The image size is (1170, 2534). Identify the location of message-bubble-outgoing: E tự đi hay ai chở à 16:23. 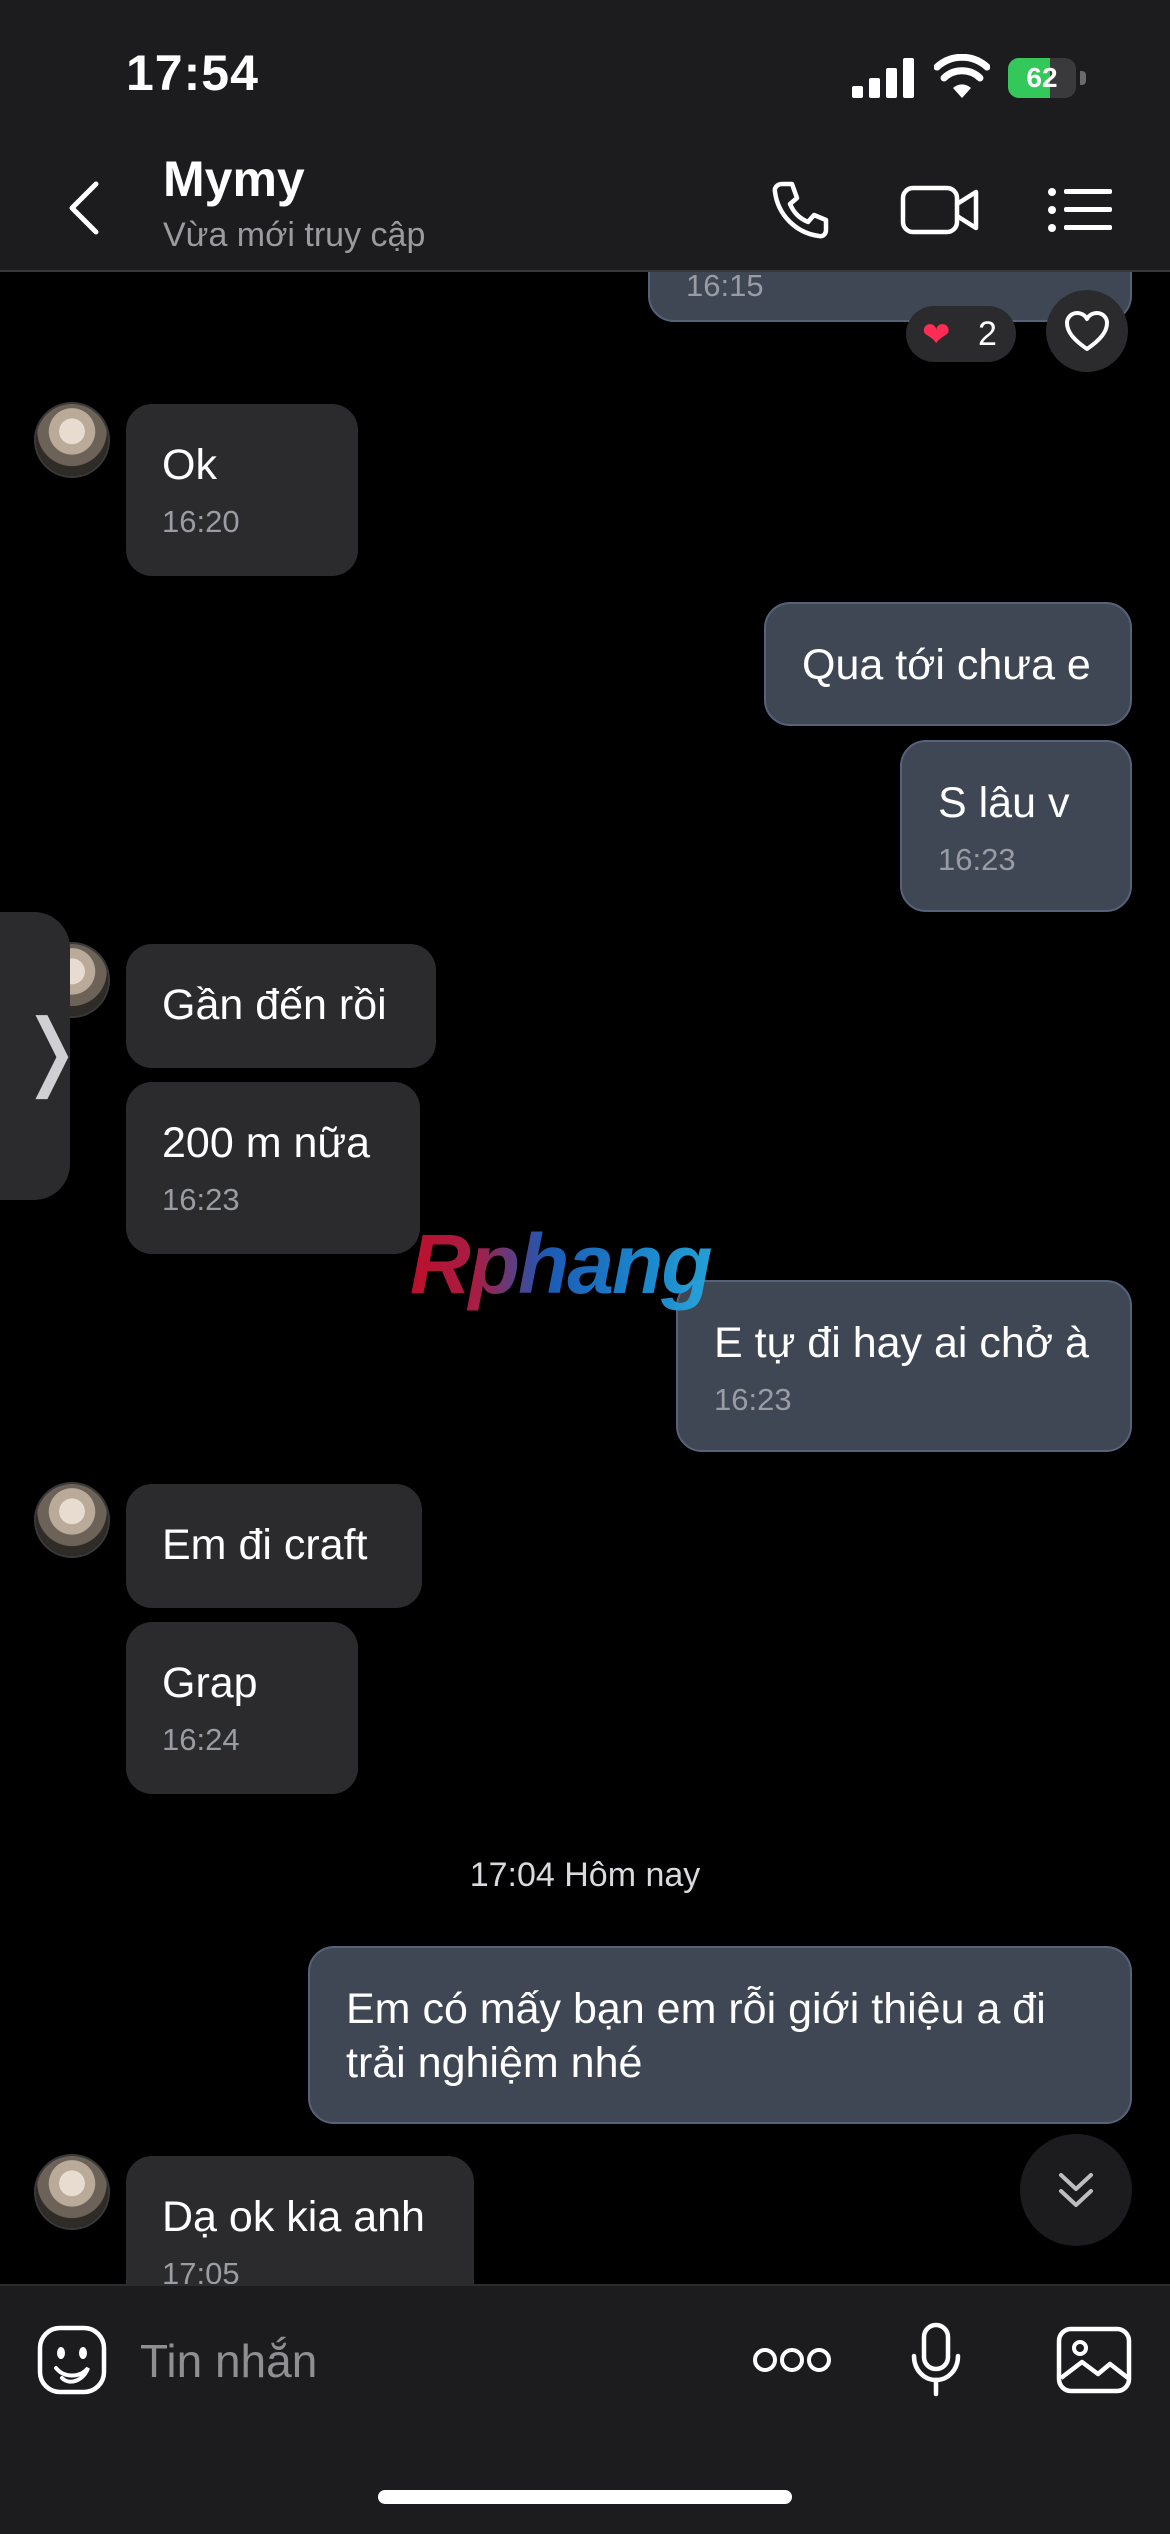
(904, 1366).